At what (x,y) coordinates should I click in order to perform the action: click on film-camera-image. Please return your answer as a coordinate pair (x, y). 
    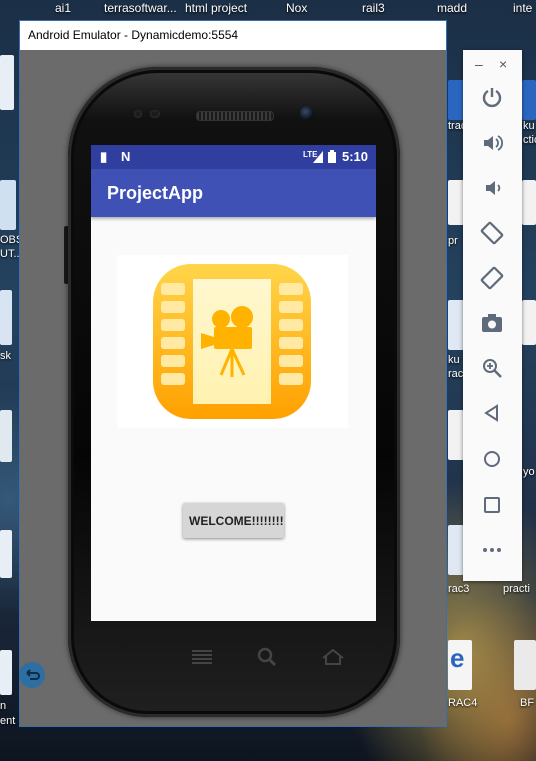
    Looking at the image, I should click on (232, 341).